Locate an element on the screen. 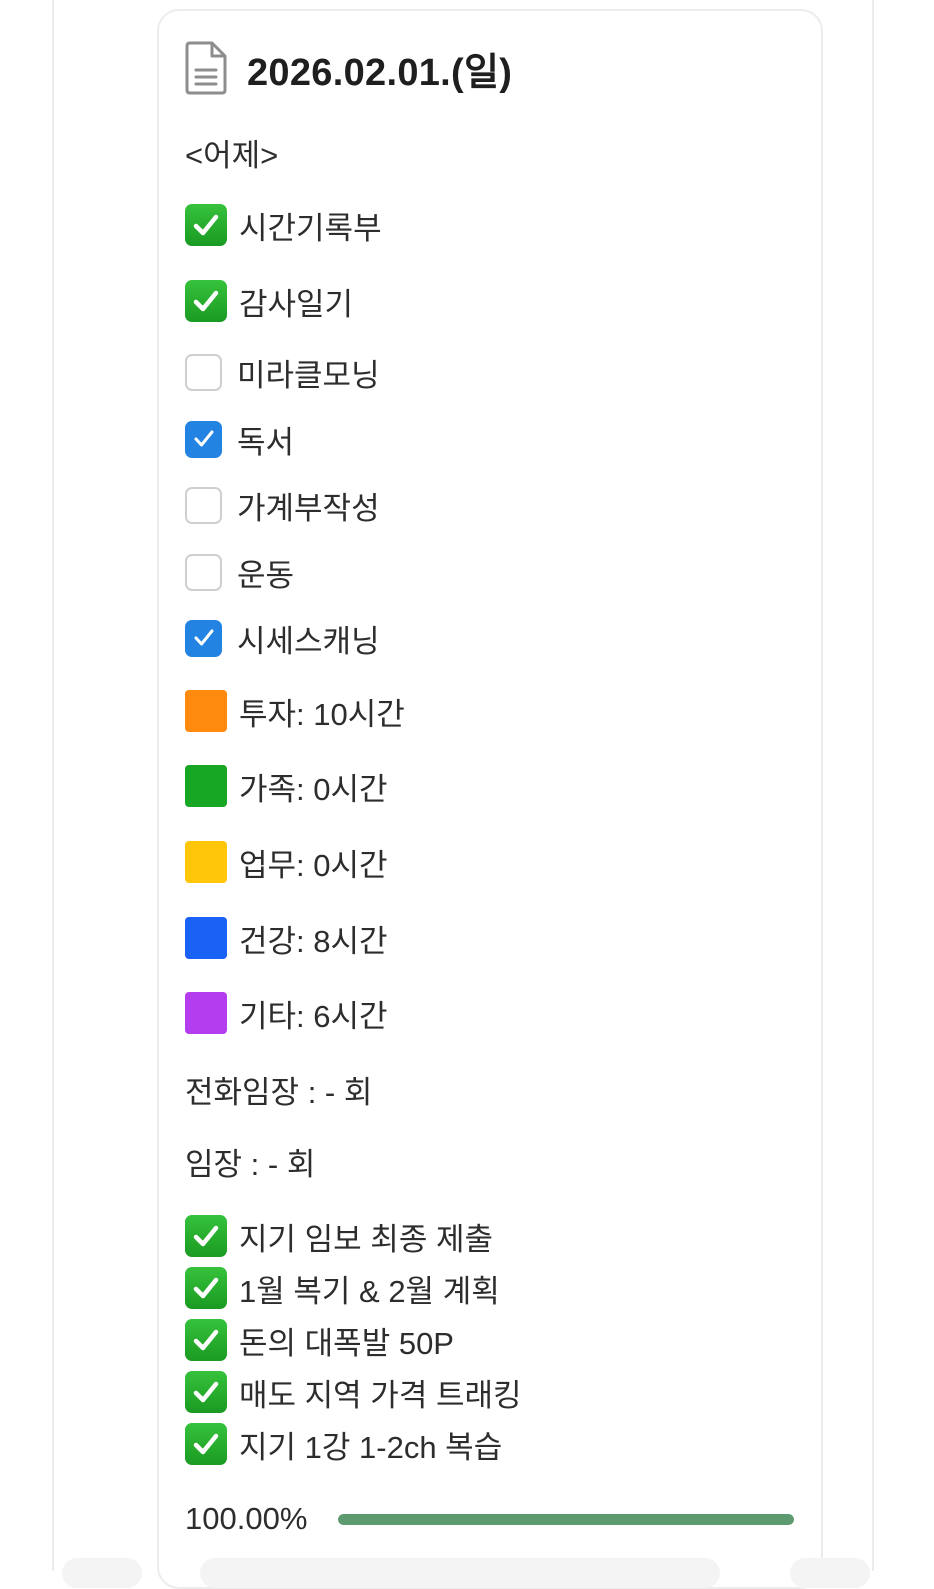 The width and height of the screenshot is (934, 1589). habit-label: 가계부작성 is located at coordinates (308, 508).